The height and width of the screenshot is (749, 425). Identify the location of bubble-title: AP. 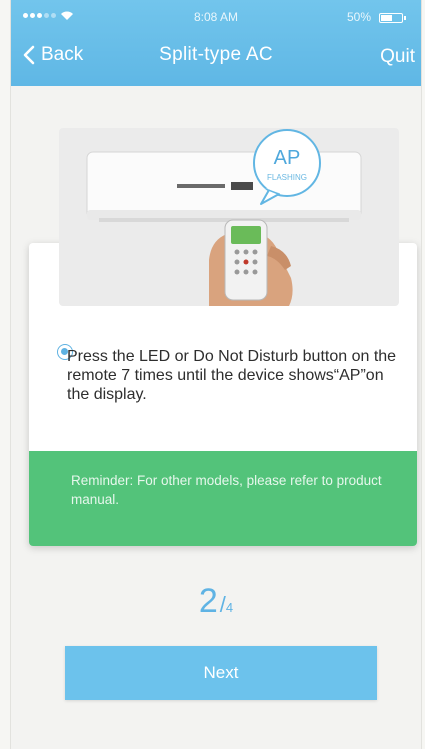
(287, 158).